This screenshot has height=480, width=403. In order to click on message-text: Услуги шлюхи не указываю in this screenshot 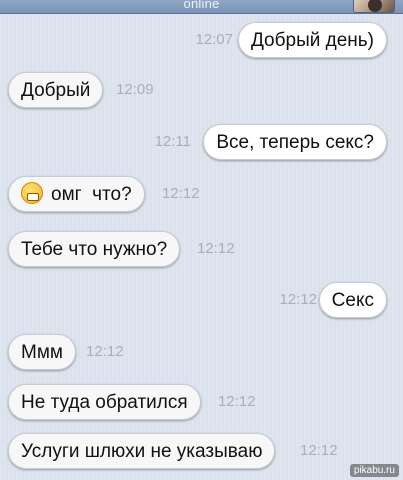, I will do `click(142, 451)`.